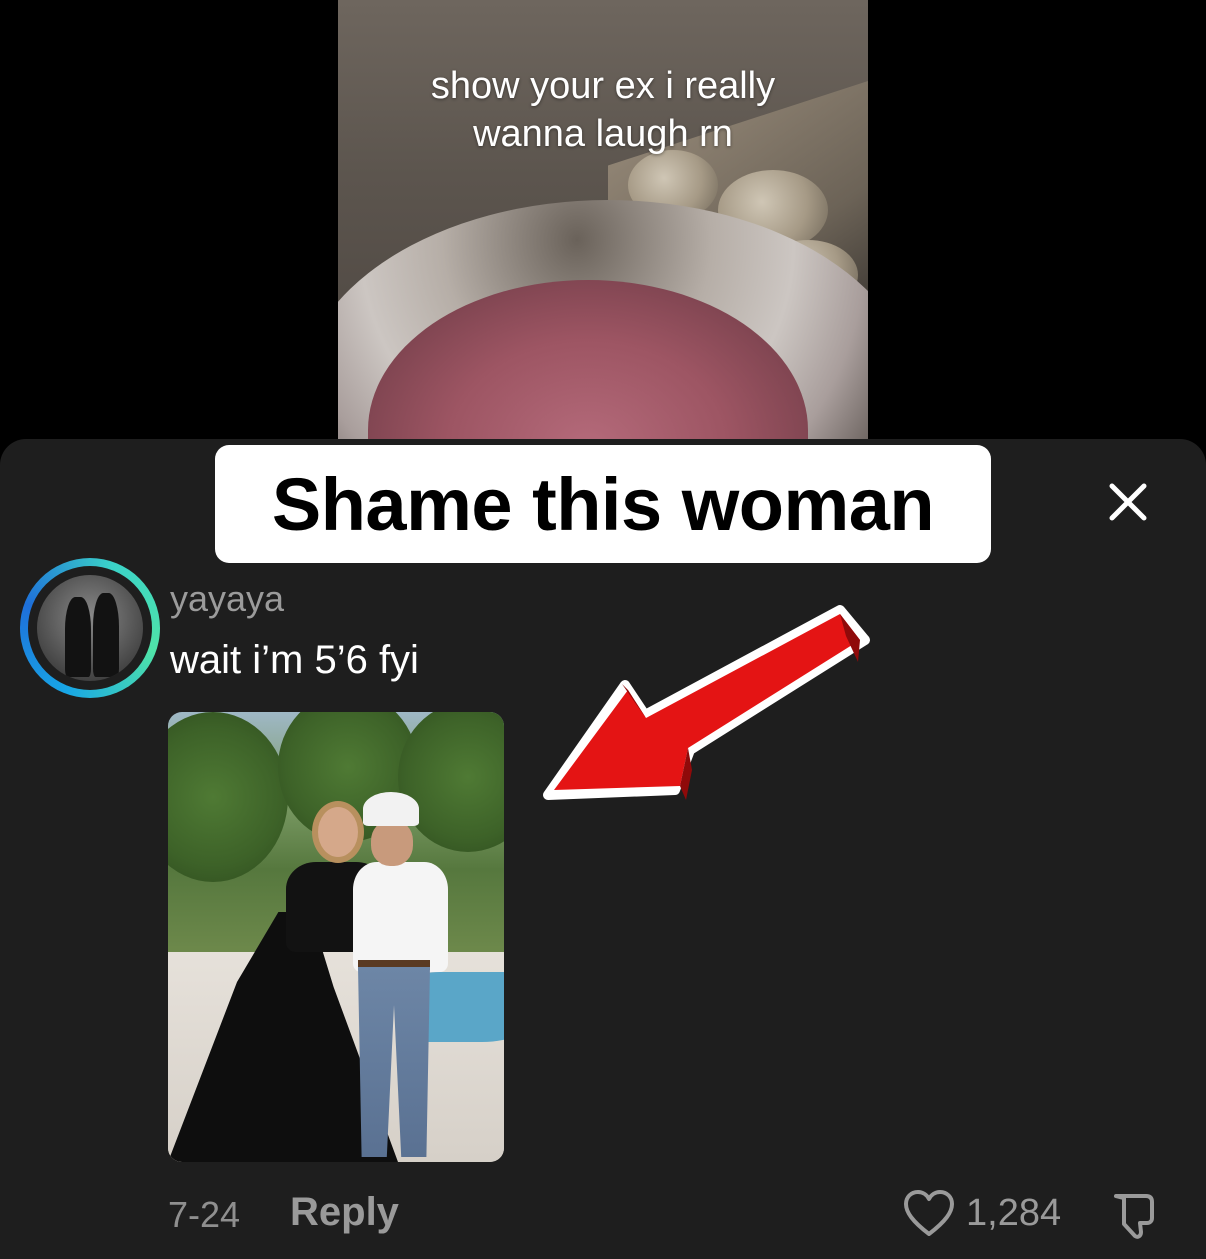 This screenshot has height=1259, width=1206. I want to click on close-button, so click(1128, 502).